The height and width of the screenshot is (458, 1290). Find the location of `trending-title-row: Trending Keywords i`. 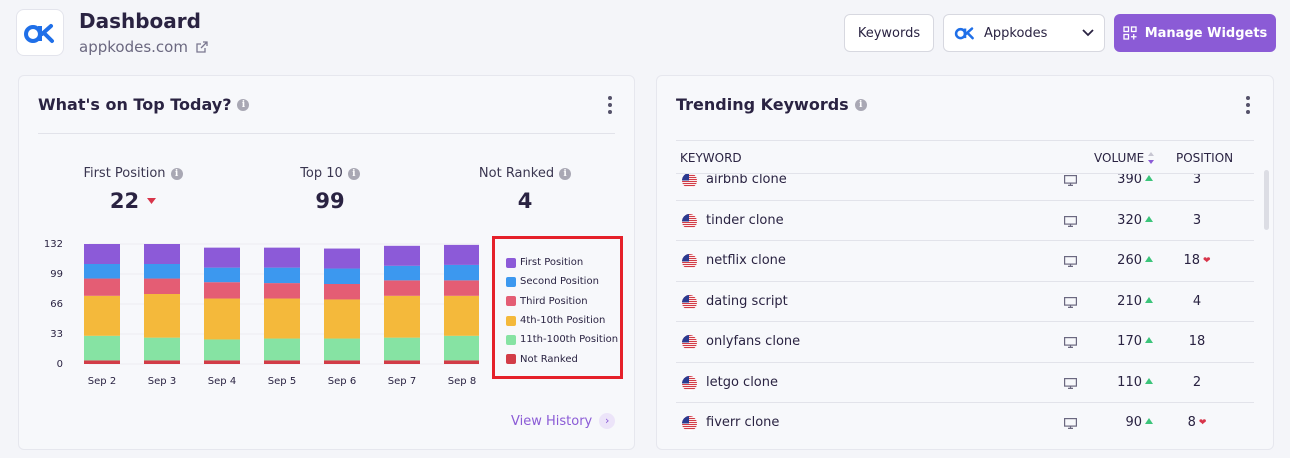

trending-title-row: Trending Keywords i is located at coordinates (771, 104).